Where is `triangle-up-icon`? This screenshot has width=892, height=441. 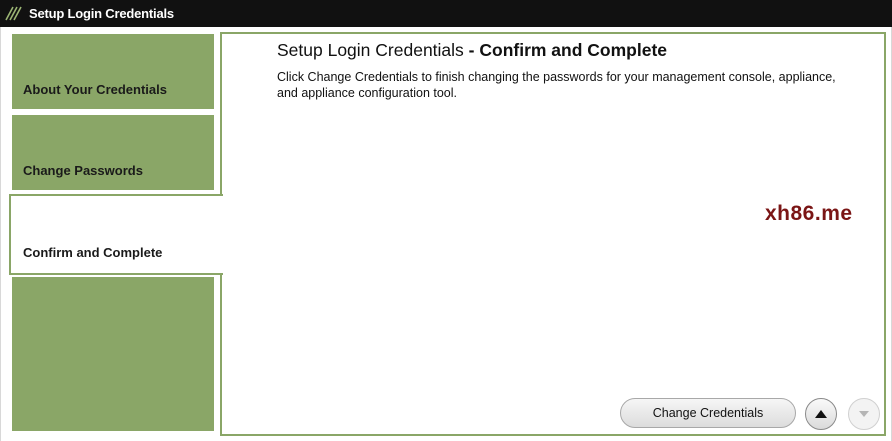 triangle-up-icon is located at coordinates (821, 414).